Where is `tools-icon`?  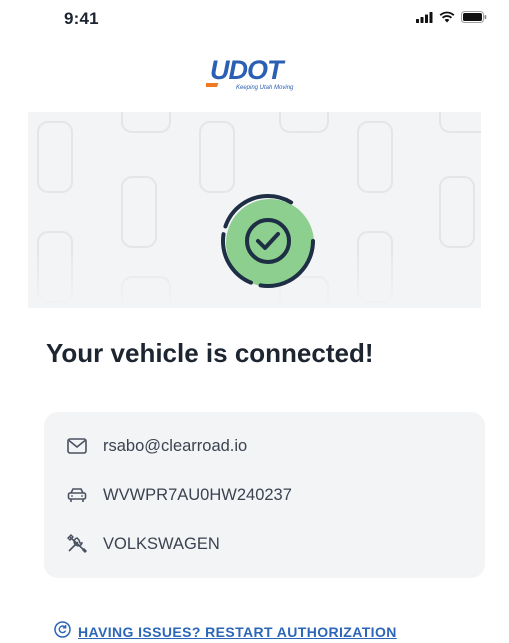 tools-icon is located at coordinates (77, 544).